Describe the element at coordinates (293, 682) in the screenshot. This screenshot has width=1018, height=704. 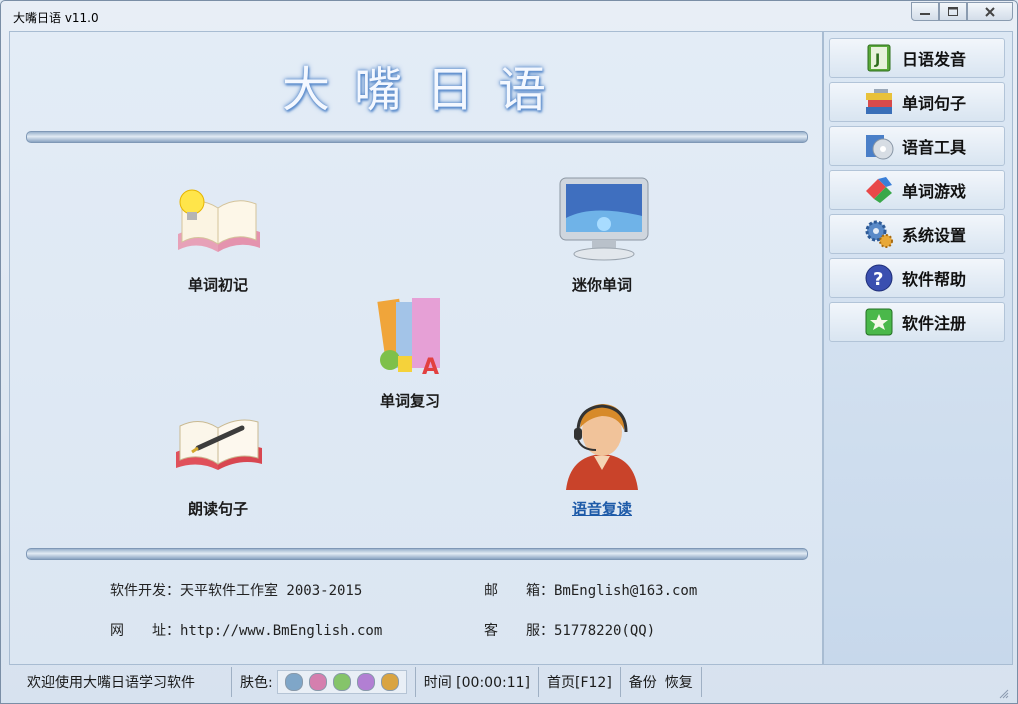
I see `skin-swatch-blue` at that location.